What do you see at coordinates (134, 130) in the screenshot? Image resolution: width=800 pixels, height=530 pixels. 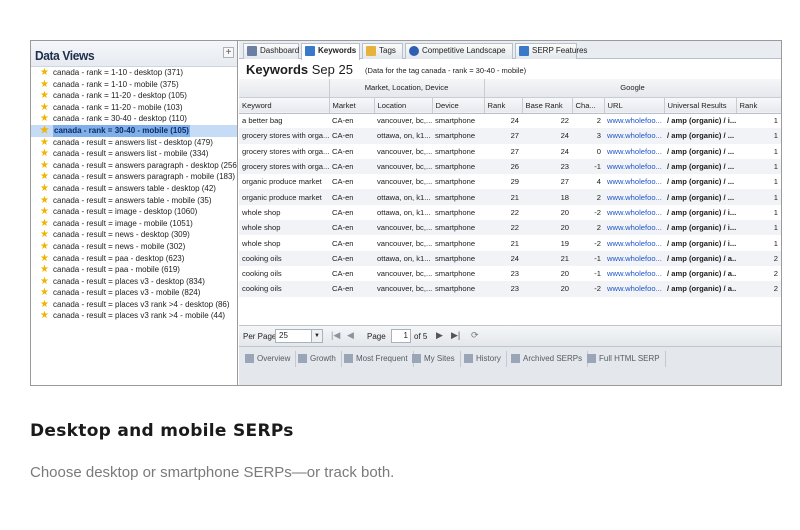 I see `data-view-item: ★ canada - rank = 30-40 - mobile (105)` at bounding box center [134, 130].